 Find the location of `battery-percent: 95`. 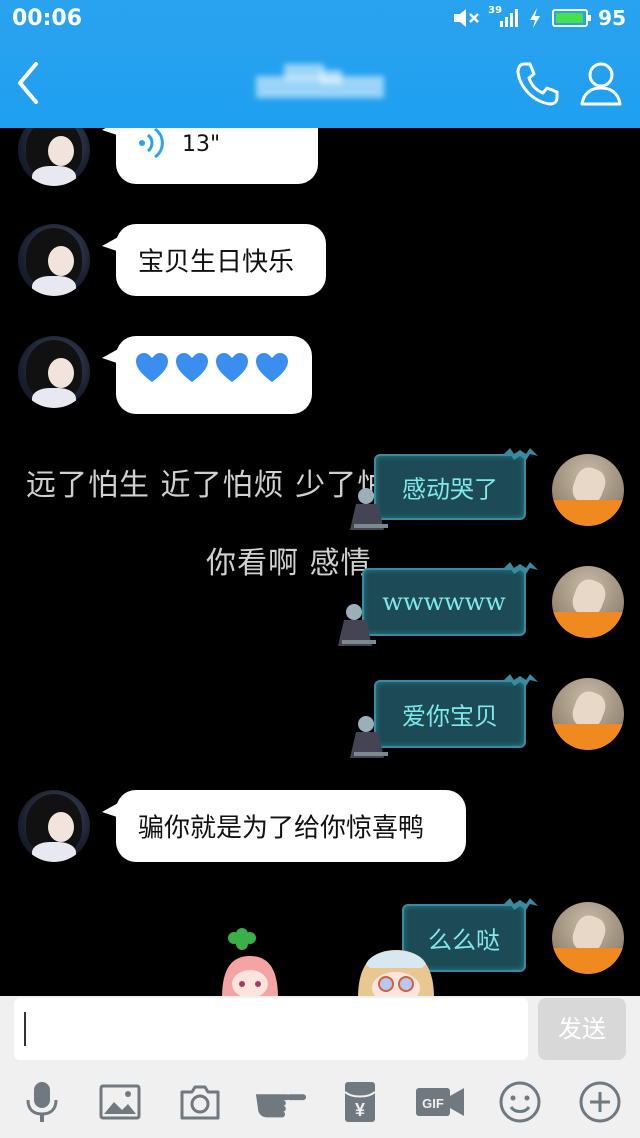

battery-percent: 95 is located at coordinates (612, 18).